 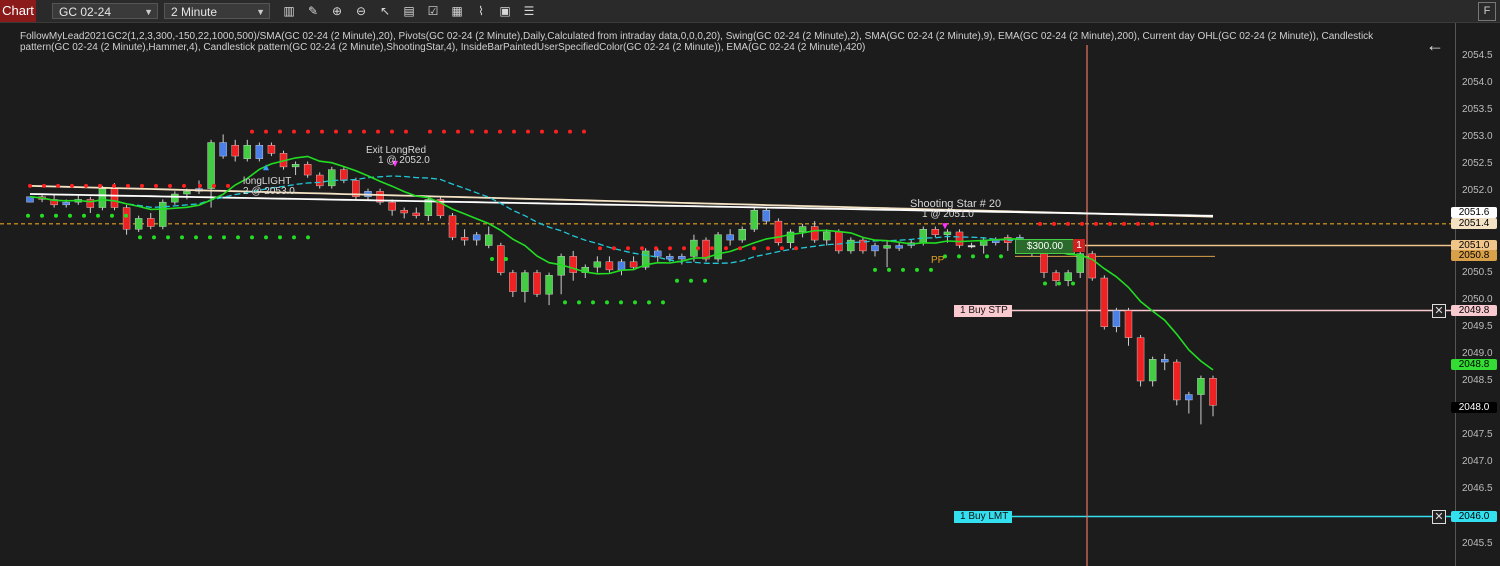 What do you see at coordinates (337, 11) in the screenshot?
I see `zoom-in-icon: ⊕` at bounding box center [337, 11].